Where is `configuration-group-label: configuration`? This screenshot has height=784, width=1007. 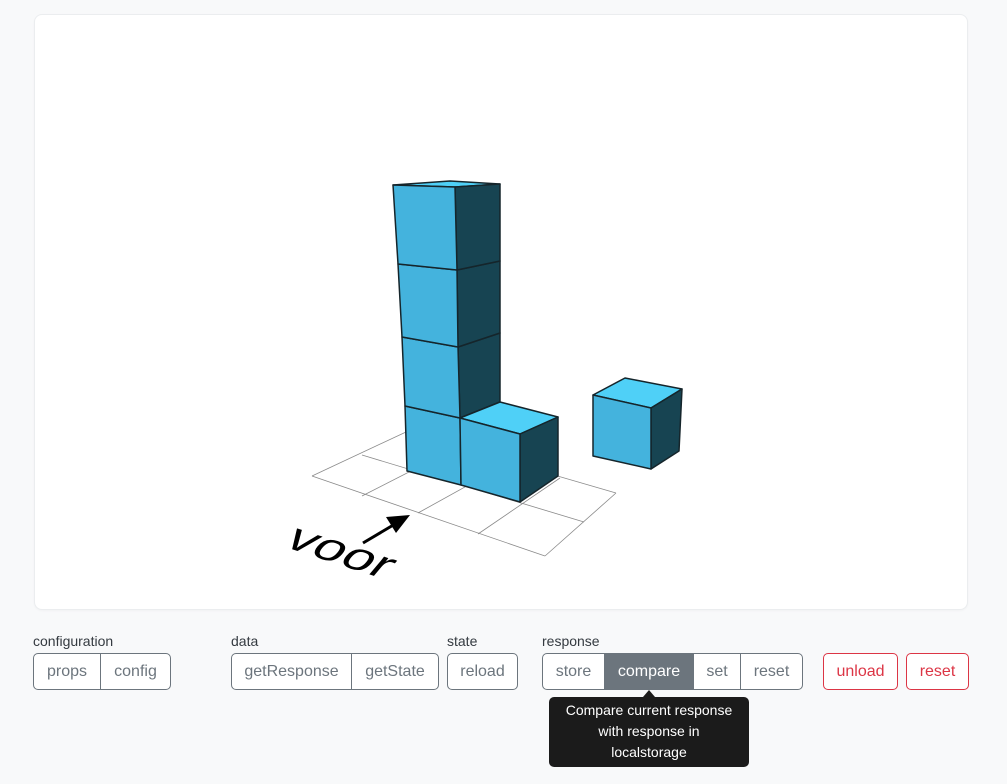
configuration-group-label: configuration is located at coordinates (73, 641).